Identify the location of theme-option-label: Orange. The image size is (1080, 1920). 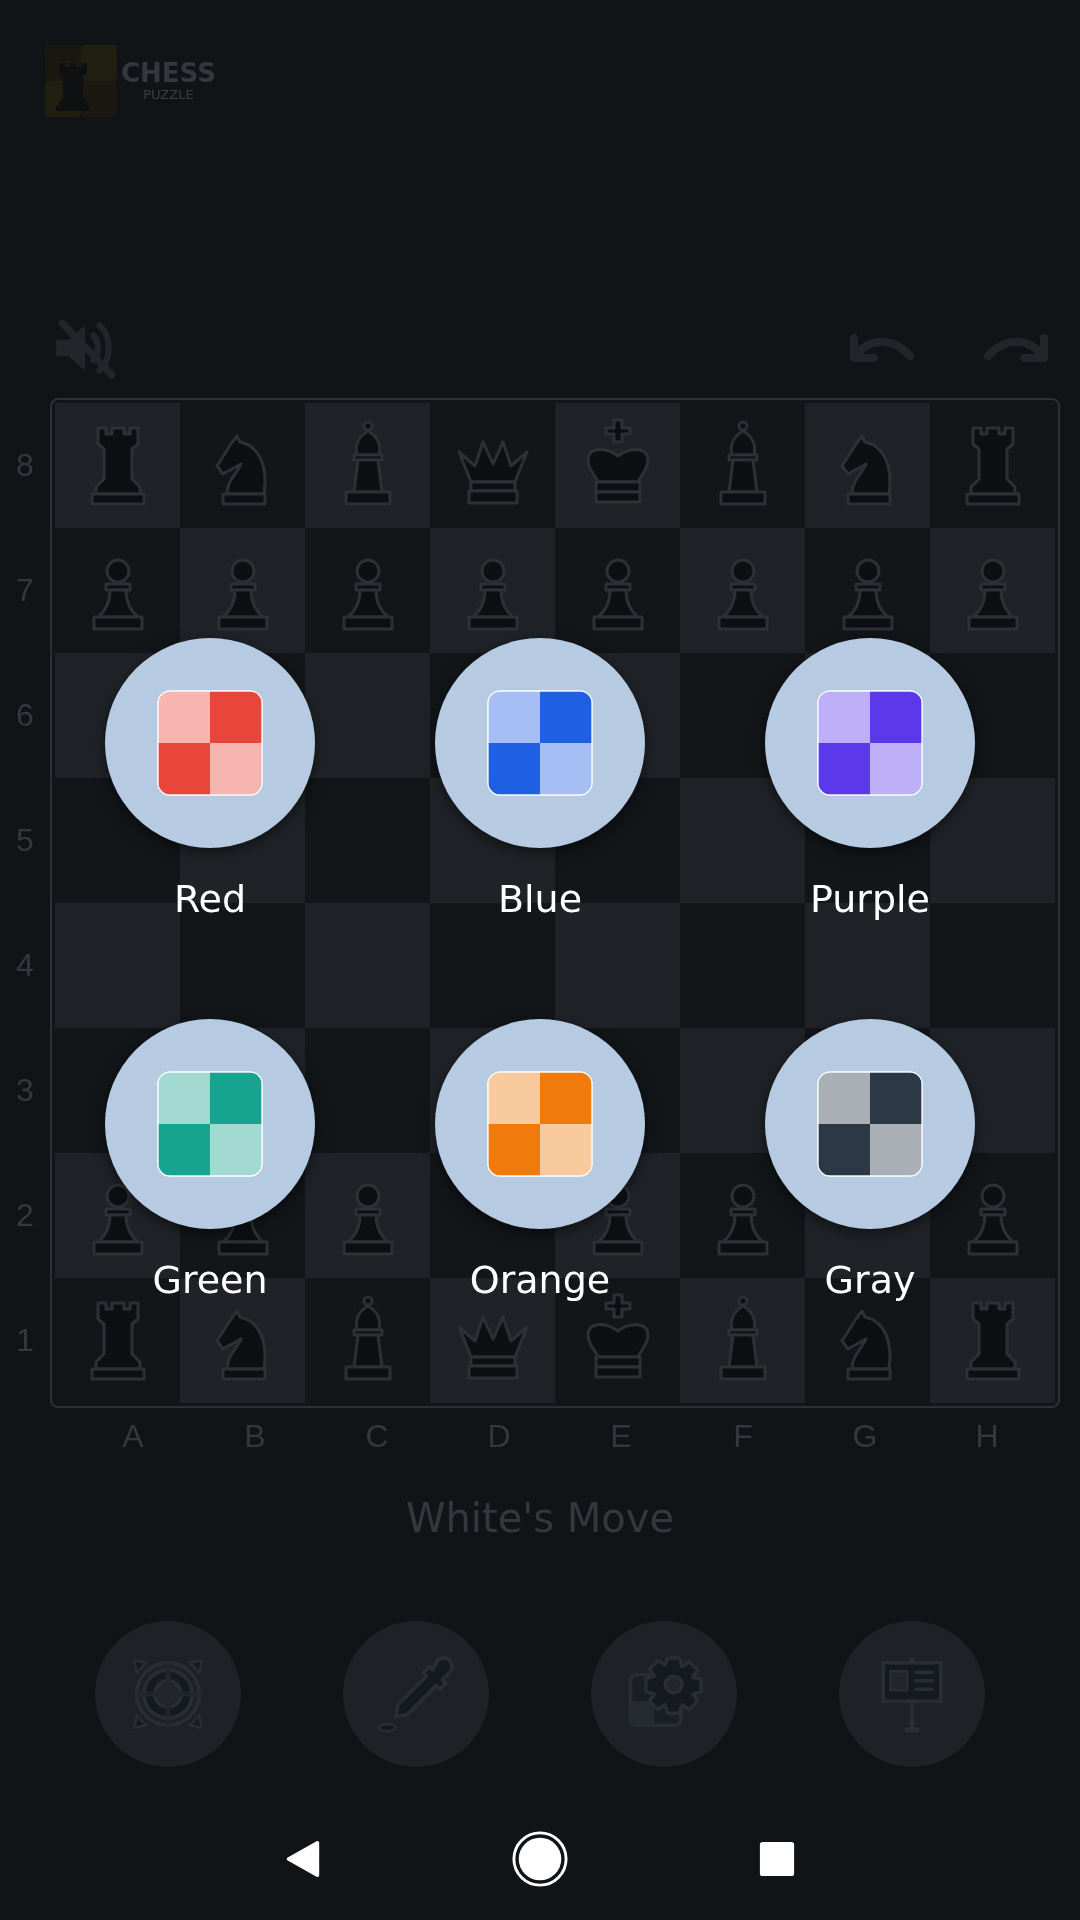
(540, 1280).